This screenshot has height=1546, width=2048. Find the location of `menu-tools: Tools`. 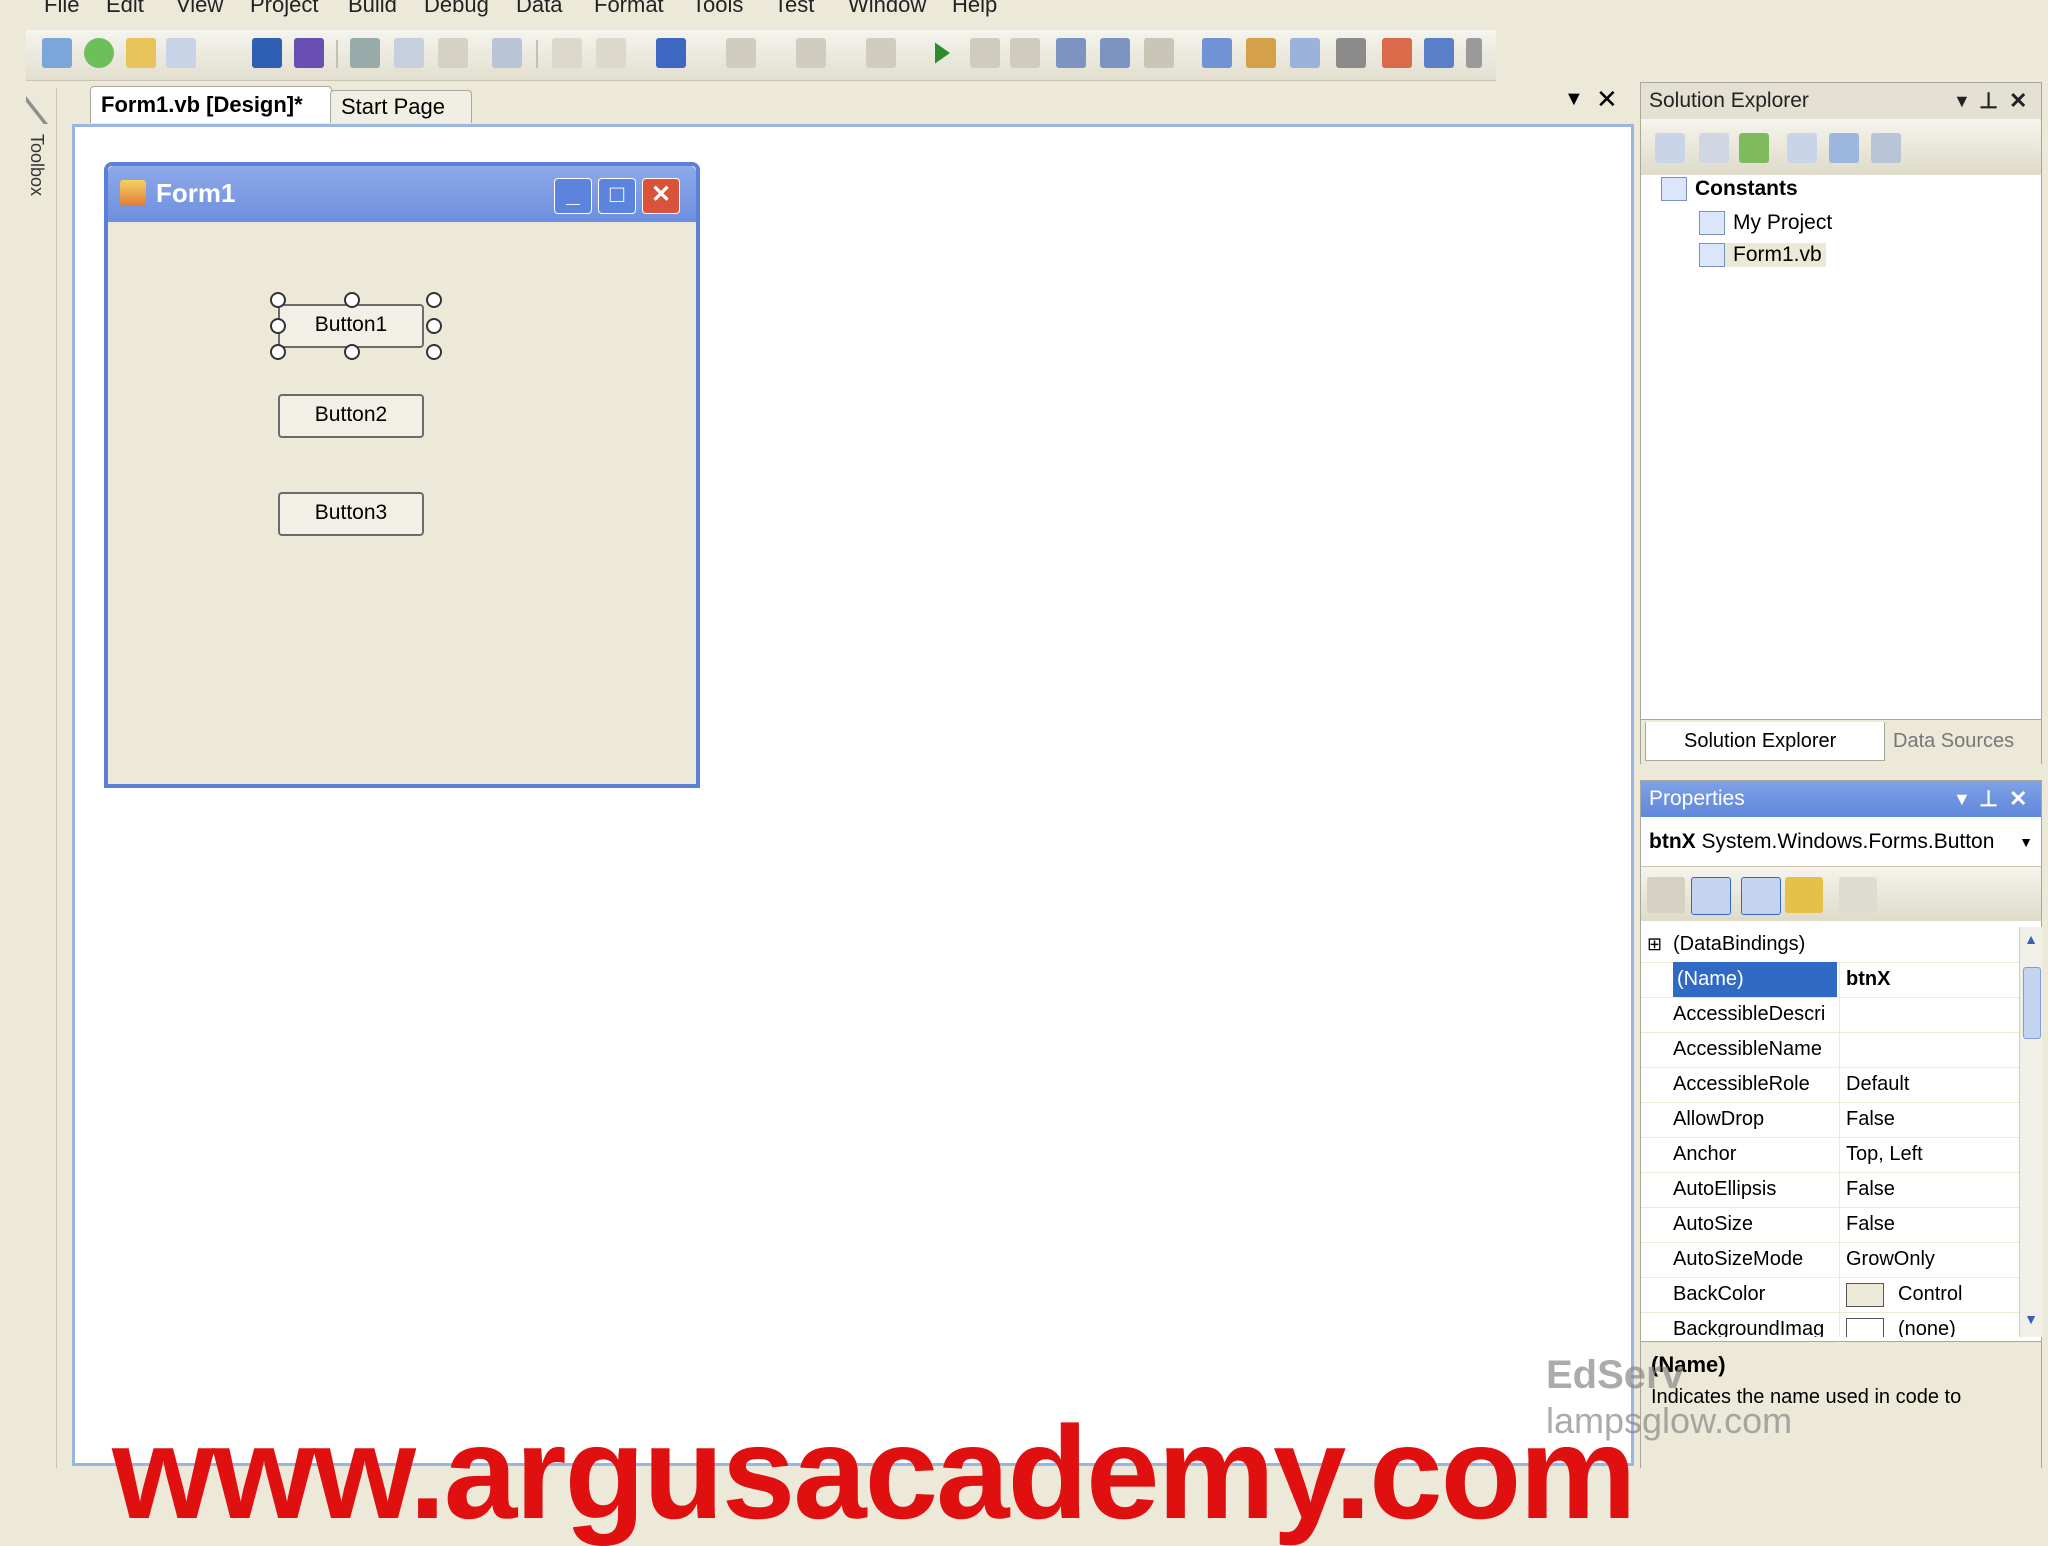

menu-tools: Tools is located at coordinates (717, 9).